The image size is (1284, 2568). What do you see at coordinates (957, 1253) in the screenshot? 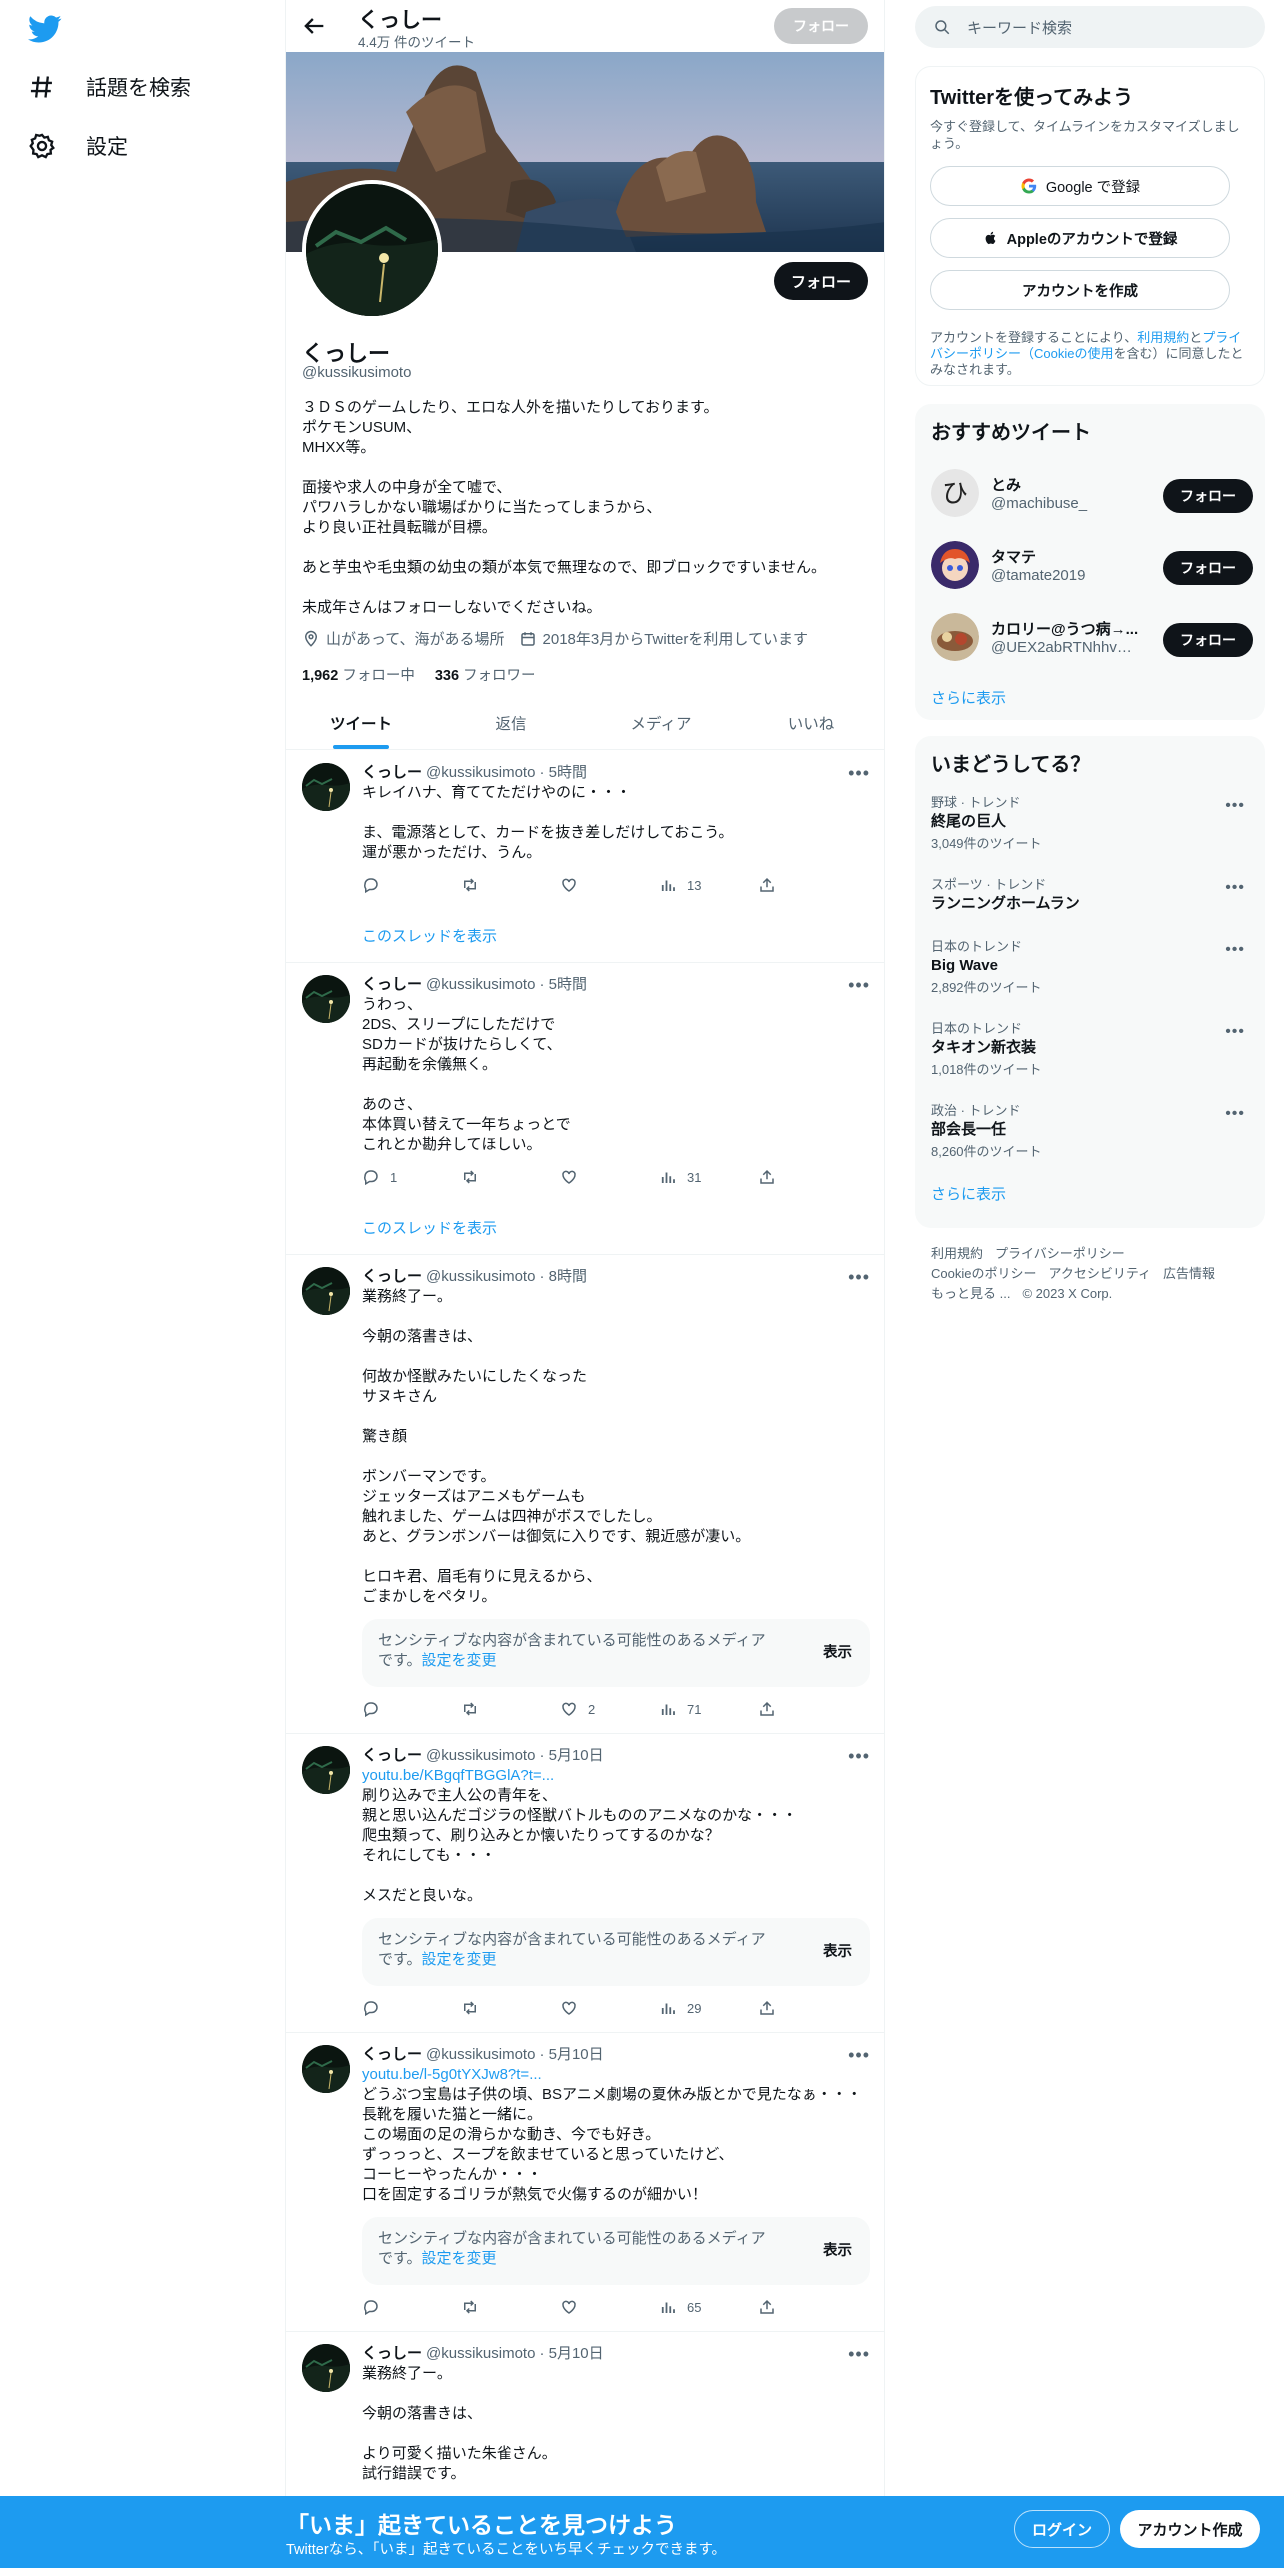
I see `footer-terms: 利用規約` at bounding box center [957, 1253].